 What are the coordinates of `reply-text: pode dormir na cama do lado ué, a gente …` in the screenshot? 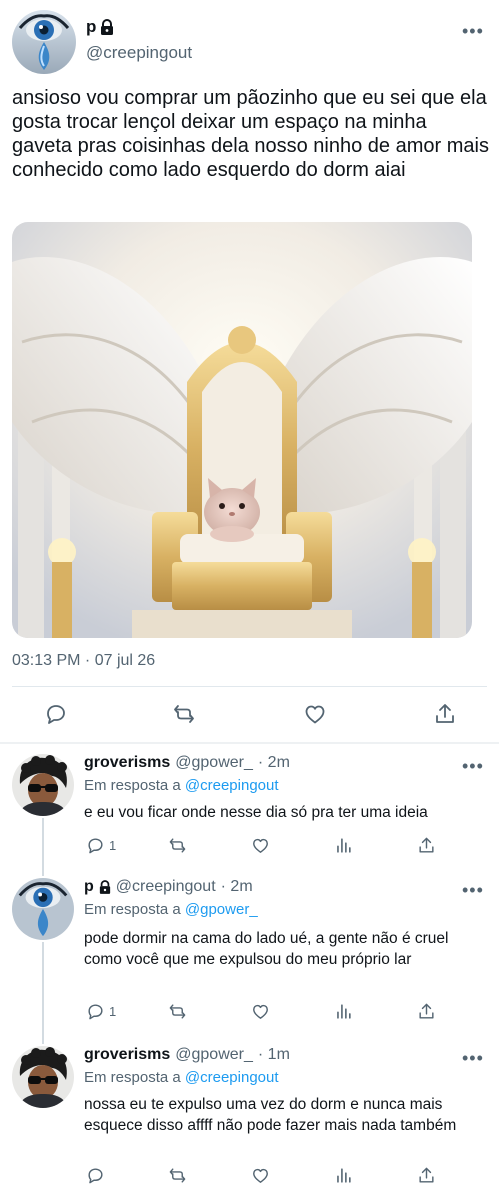 It's located at (266, 949).